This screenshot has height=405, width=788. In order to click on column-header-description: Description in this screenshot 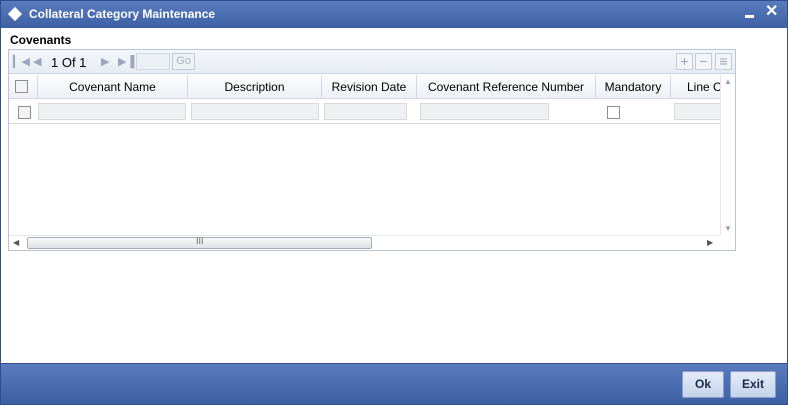, I will do `click(255, 86)`.